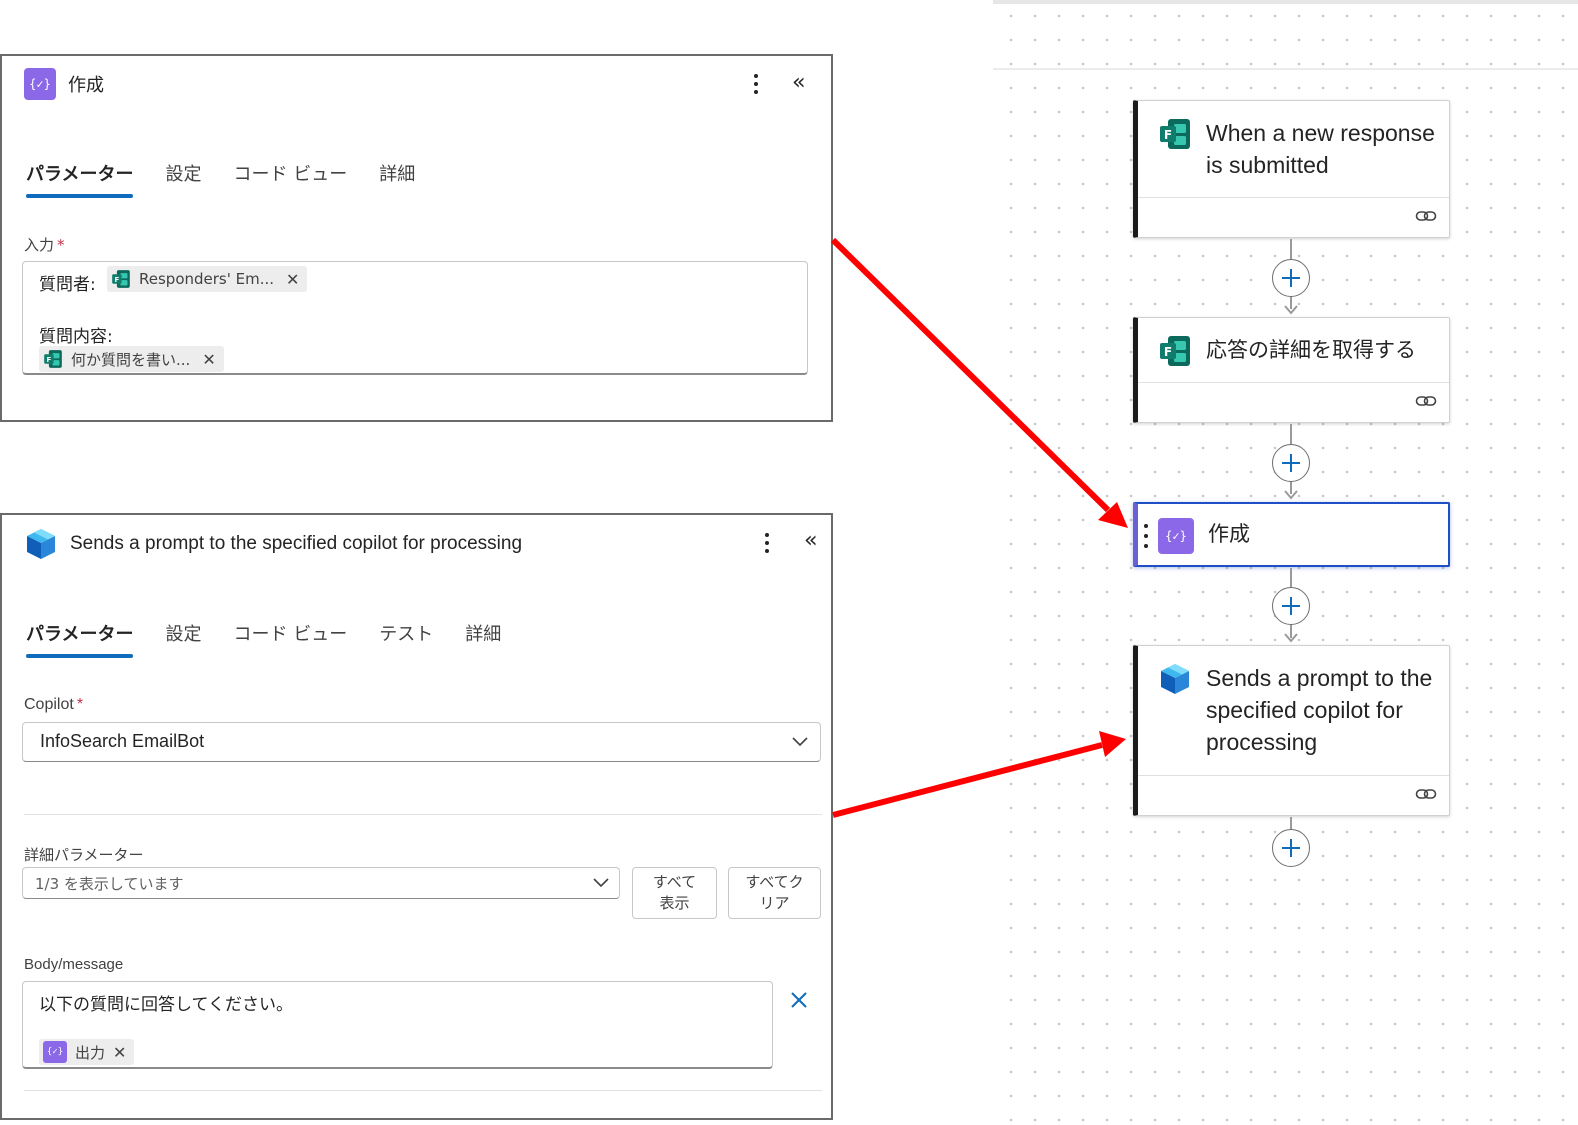  I want to click on tab-bar: パラメーター 設定 コード ビュー 詳細, so click(236, 179).